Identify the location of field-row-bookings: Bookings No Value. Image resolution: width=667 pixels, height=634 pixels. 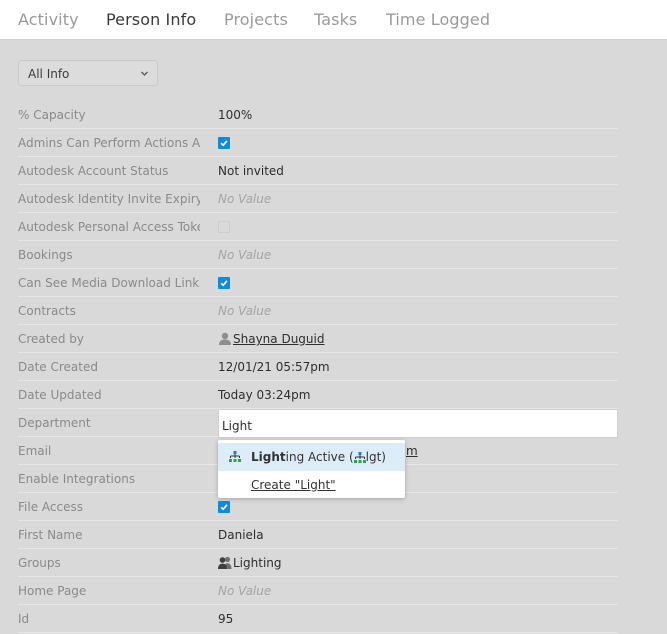
(318, 255).